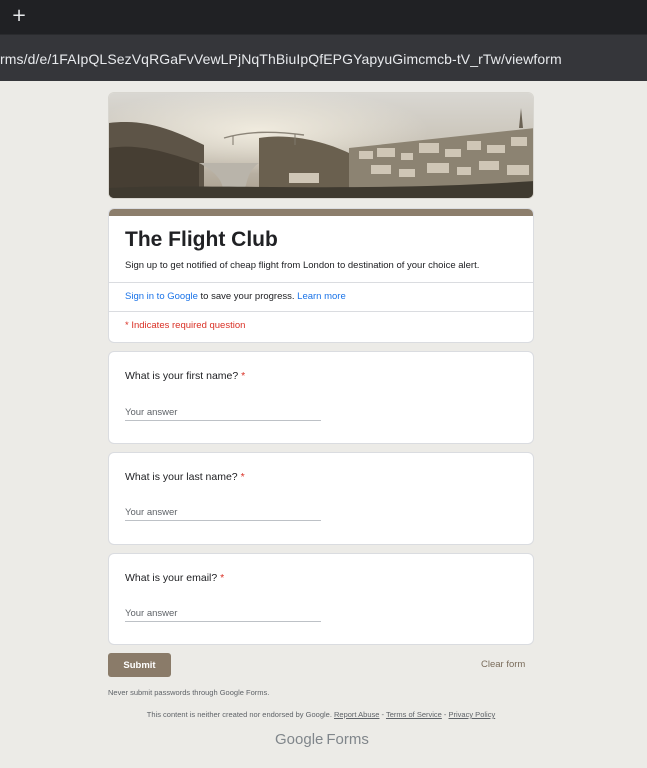 This screenshot has height=768, width=647. I want to click on header-image, so click(321, 145).